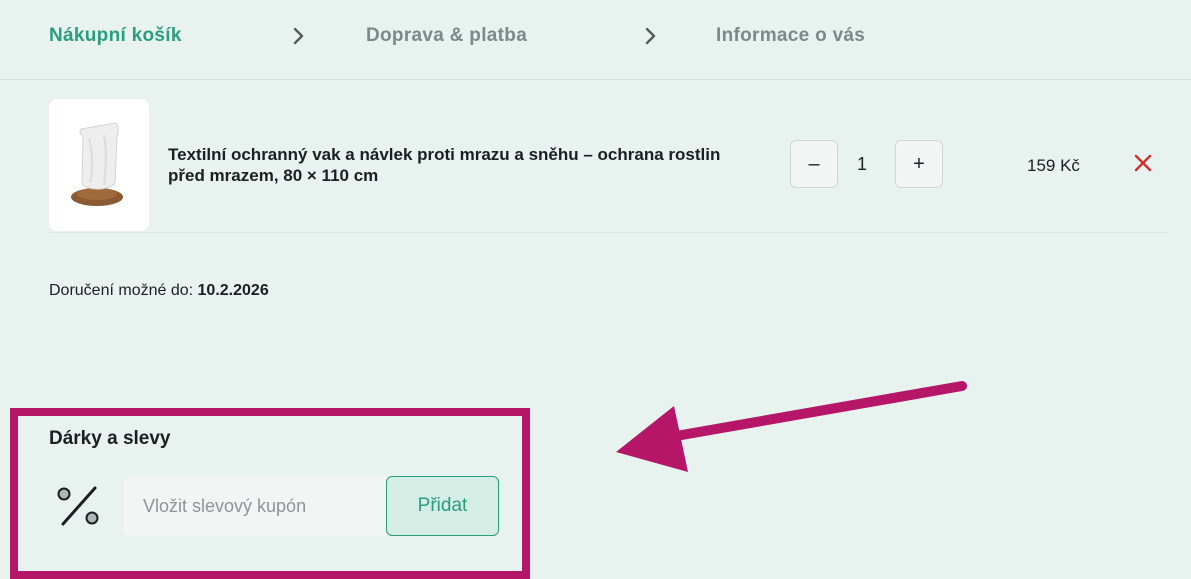  What do you see at coordinates (233, 290) in the screenshot?
I see `delivery-date: 10.2.2026` at bounding box center [233, 290].